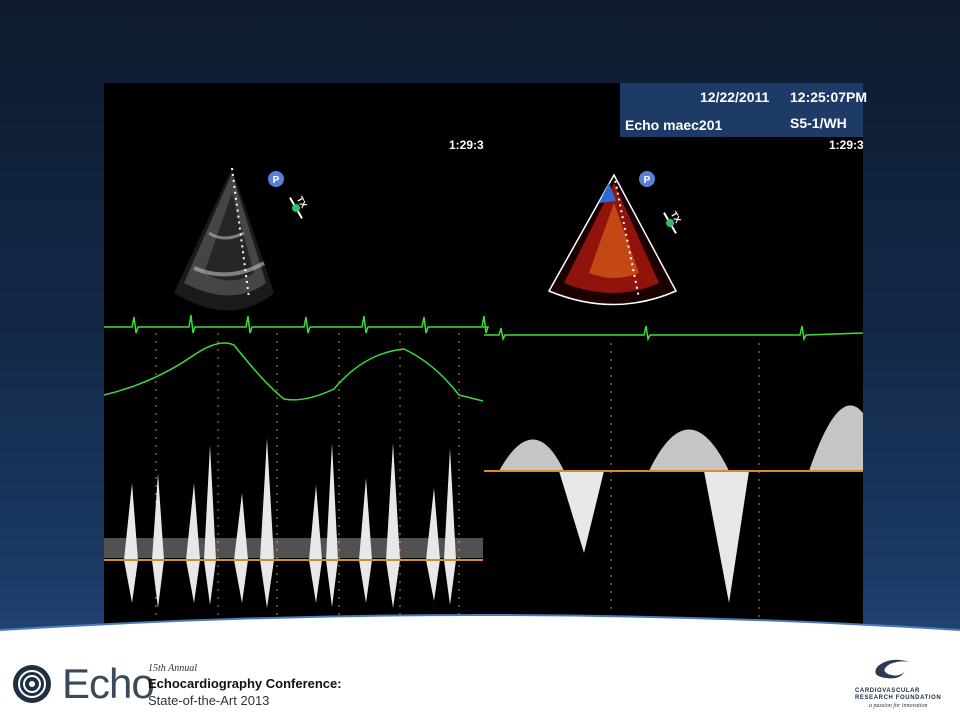 The image size is (960, 720). I want to click on conference-annual: 15th Annual, so click(172, 668).